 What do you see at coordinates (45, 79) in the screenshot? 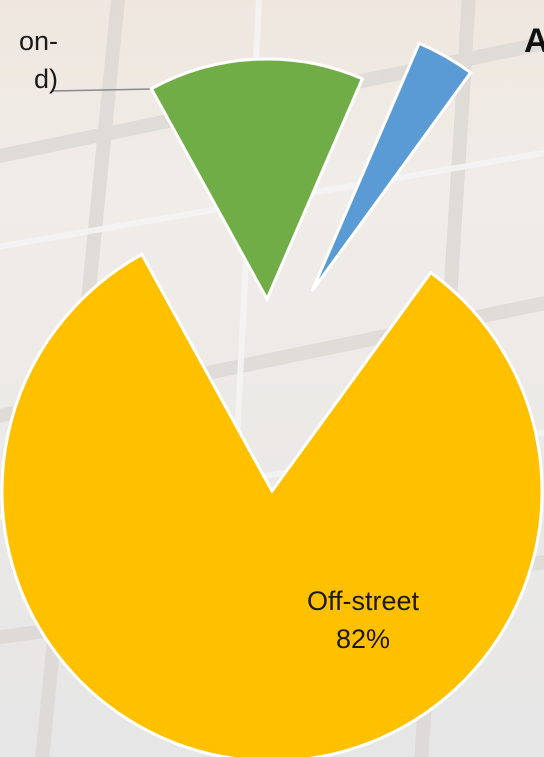
I see `green-slice-label-line2: d)` at bounding box center [45, 79].